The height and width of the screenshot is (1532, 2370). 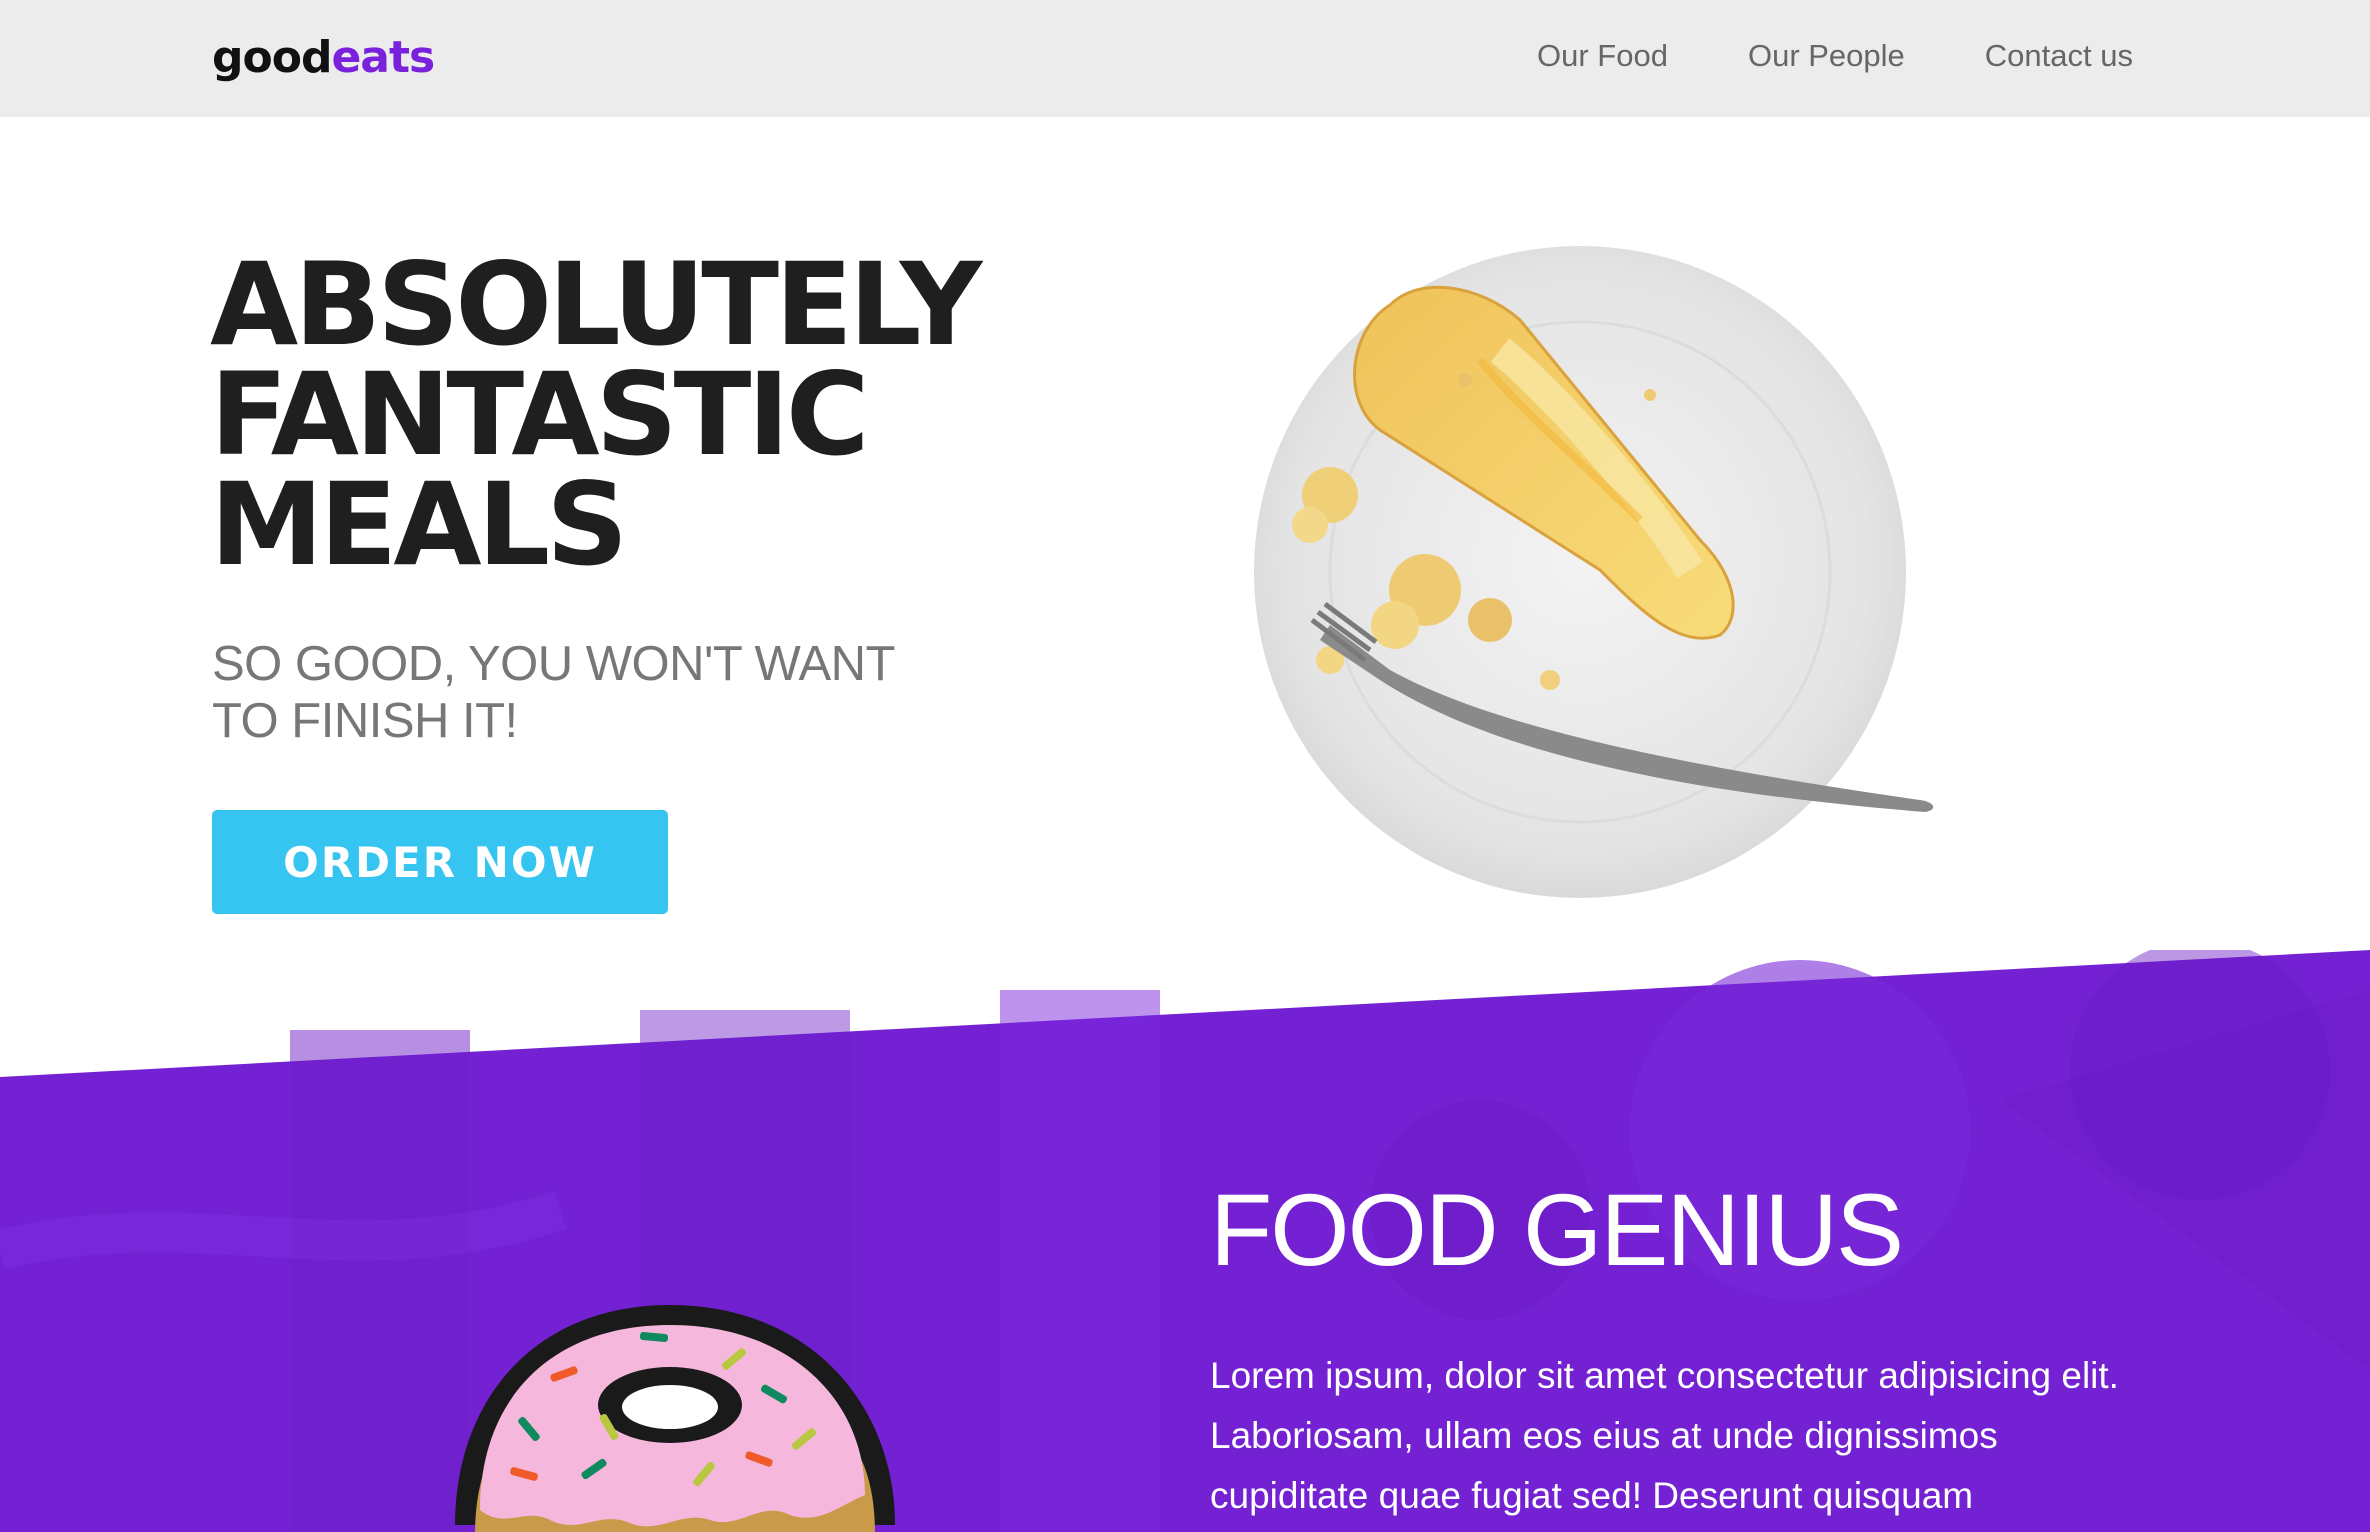 What do you see at coordinates (272, 57) in the screenshot?
I see `logo-good: good` at bounding box center [272, 57].